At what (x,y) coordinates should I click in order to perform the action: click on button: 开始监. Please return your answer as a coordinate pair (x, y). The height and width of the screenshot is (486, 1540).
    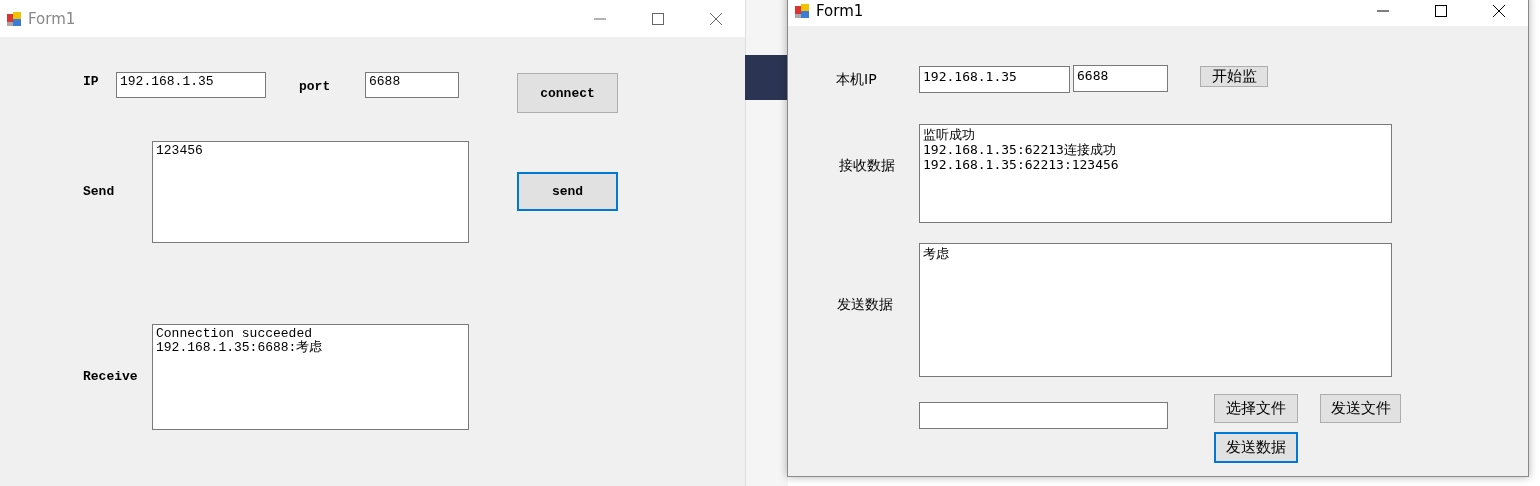
    Looking at the image, I should click on (1234, 76).